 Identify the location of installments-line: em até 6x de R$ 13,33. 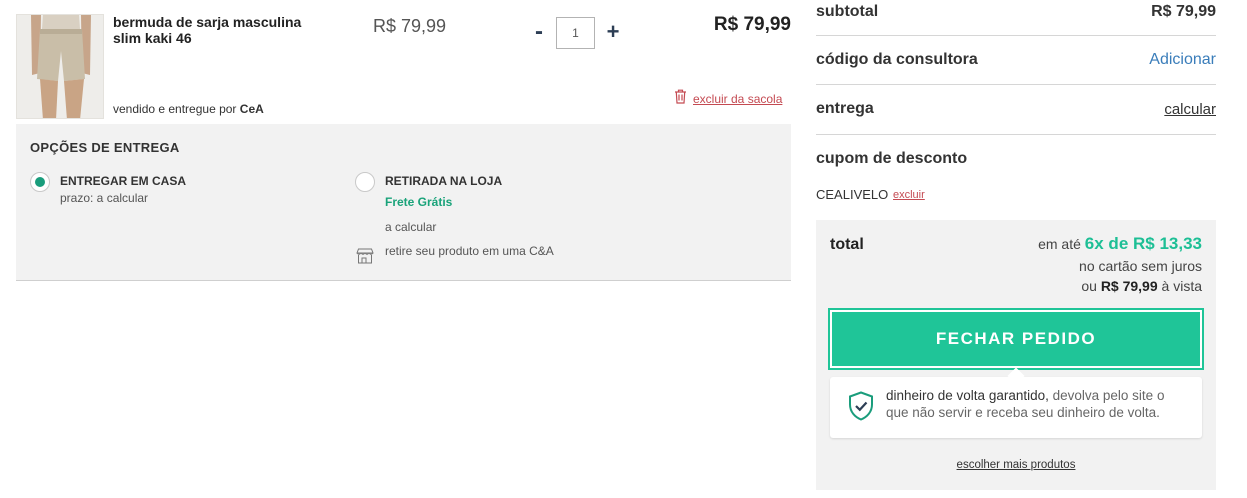
(1120, 244).